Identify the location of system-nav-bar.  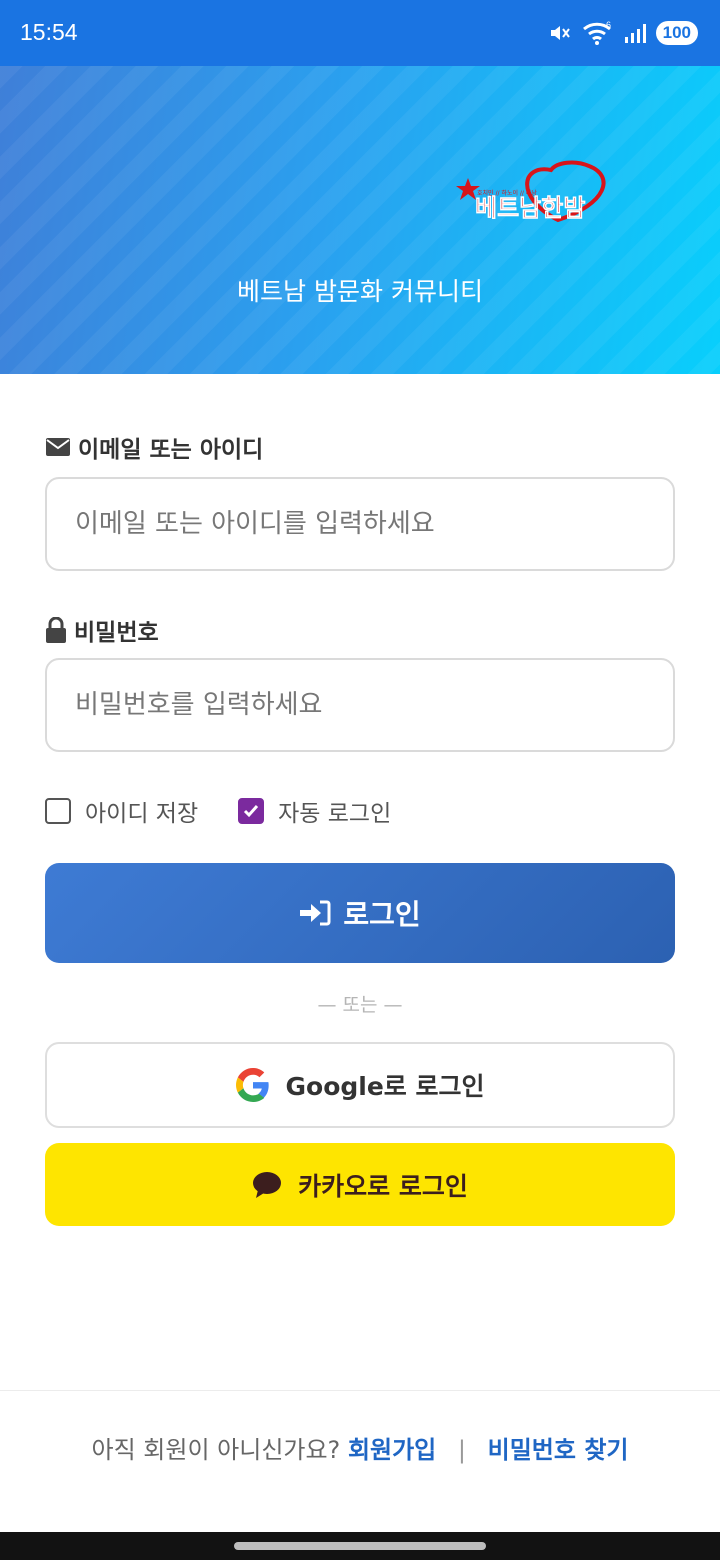
(360, 1546).